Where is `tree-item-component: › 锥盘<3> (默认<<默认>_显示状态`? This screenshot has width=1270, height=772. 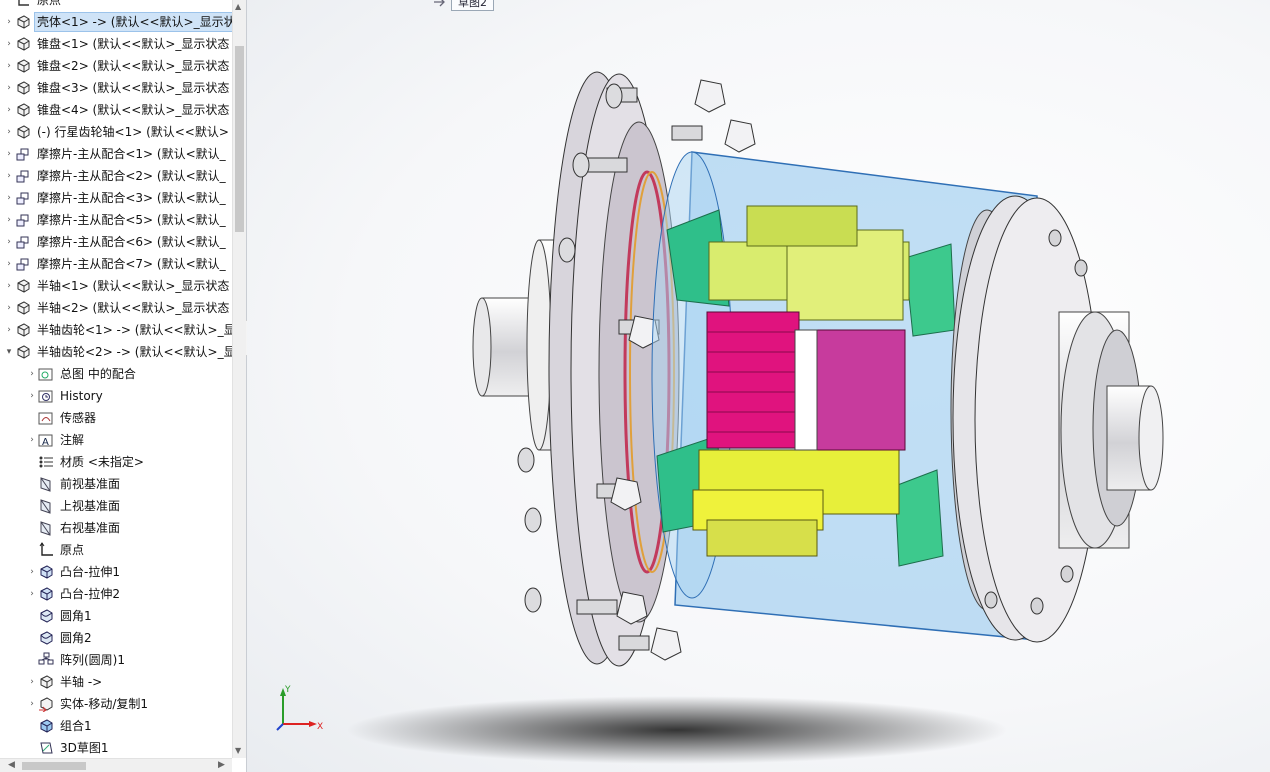
tree-item-component: › 锥盘<3> (默认<<默认>_显示状态 is located at coordinates (116, 88).